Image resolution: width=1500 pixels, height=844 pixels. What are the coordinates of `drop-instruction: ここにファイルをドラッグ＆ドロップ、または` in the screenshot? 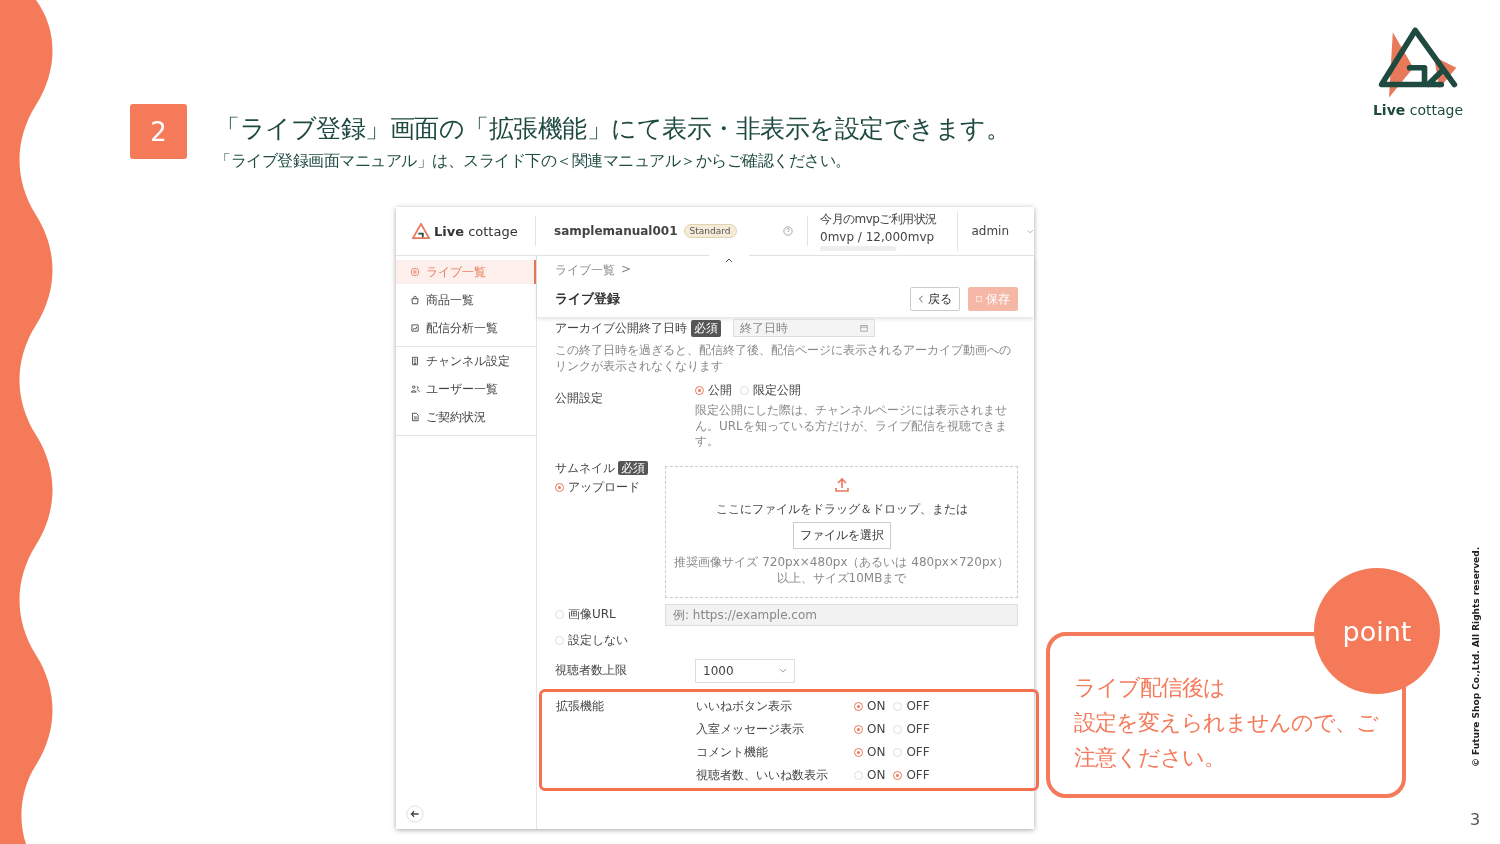 It's located at (841, 510).